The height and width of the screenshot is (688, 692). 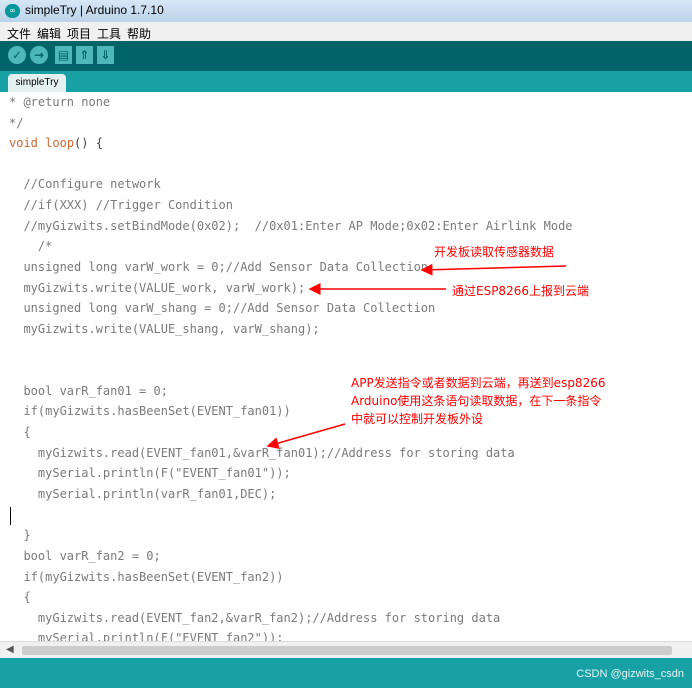 What do you see at coordinates (416, 356) in the screenshot?
I see `annotation-arrows` at bounding box center [416, 356].